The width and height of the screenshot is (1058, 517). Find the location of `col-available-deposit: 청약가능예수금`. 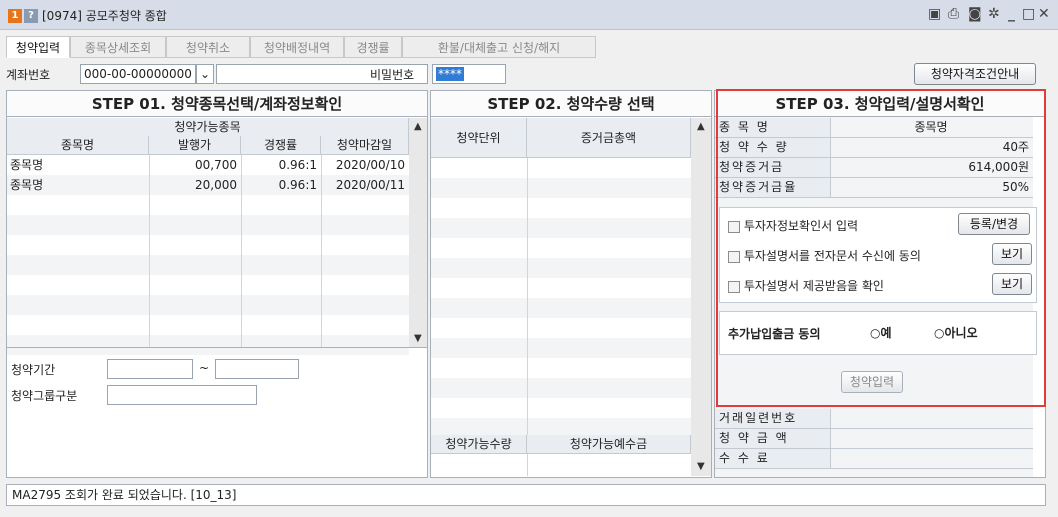

col-available-deposit: 청약가능예수금 is located at coordinates (609, 444).